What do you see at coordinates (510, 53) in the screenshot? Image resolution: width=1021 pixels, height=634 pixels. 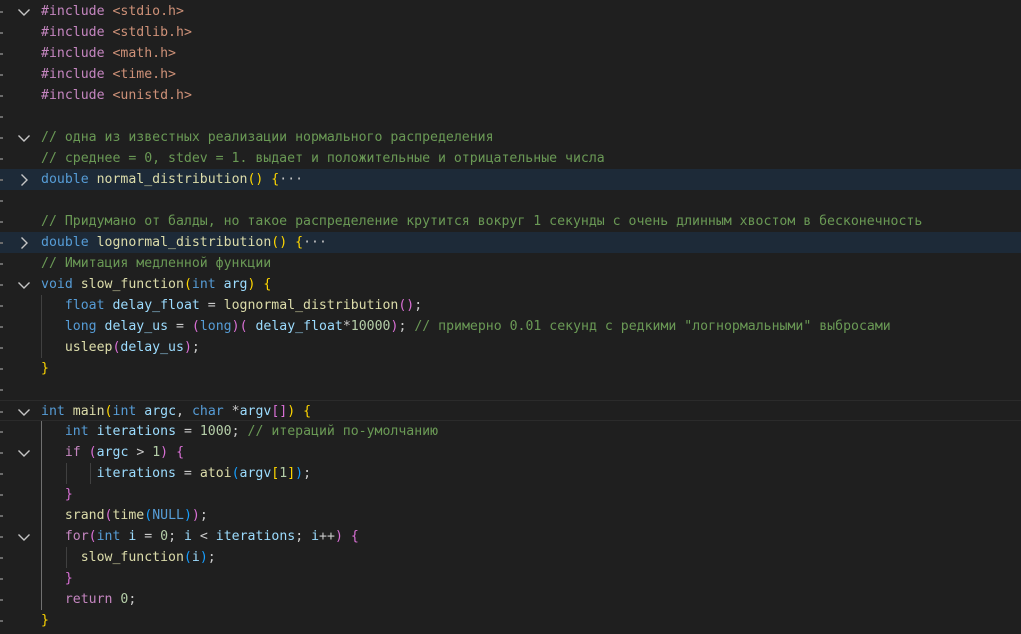 I see `code-line: #include <math.h>` at bounding box center [510, 53].